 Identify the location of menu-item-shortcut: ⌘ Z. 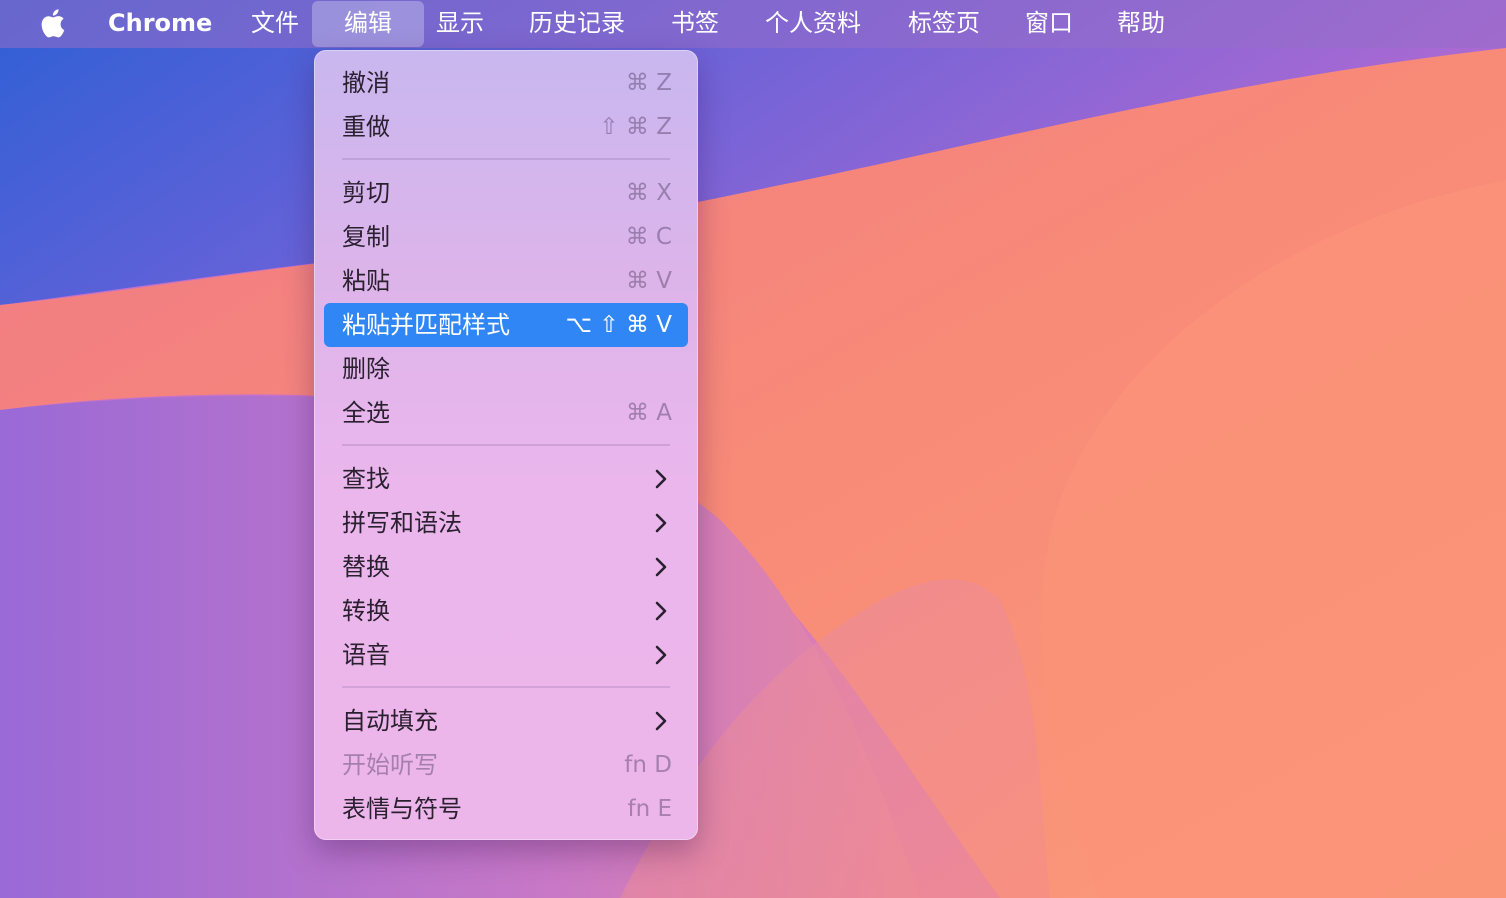
(648, 83).